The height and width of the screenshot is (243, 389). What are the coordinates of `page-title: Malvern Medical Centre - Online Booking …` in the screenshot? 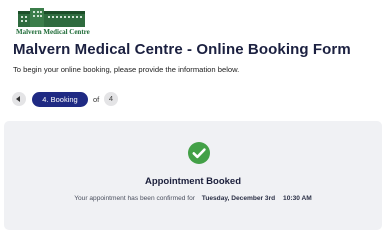 It's located at (182, 49).